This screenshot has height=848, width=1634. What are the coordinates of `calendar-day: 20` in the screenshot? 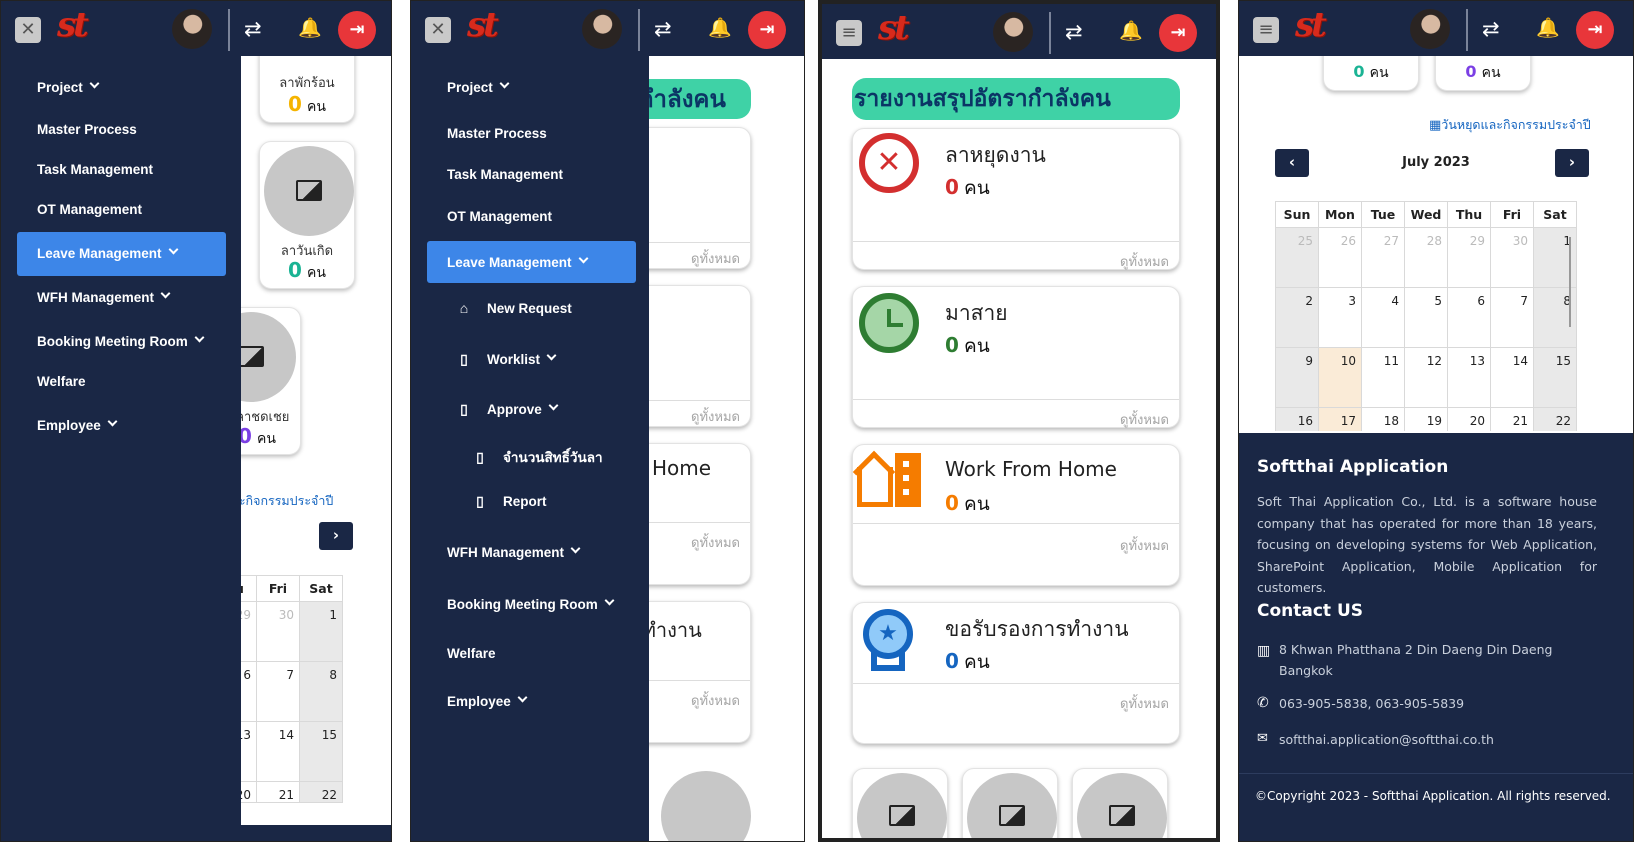 It's located at (1469, 419).